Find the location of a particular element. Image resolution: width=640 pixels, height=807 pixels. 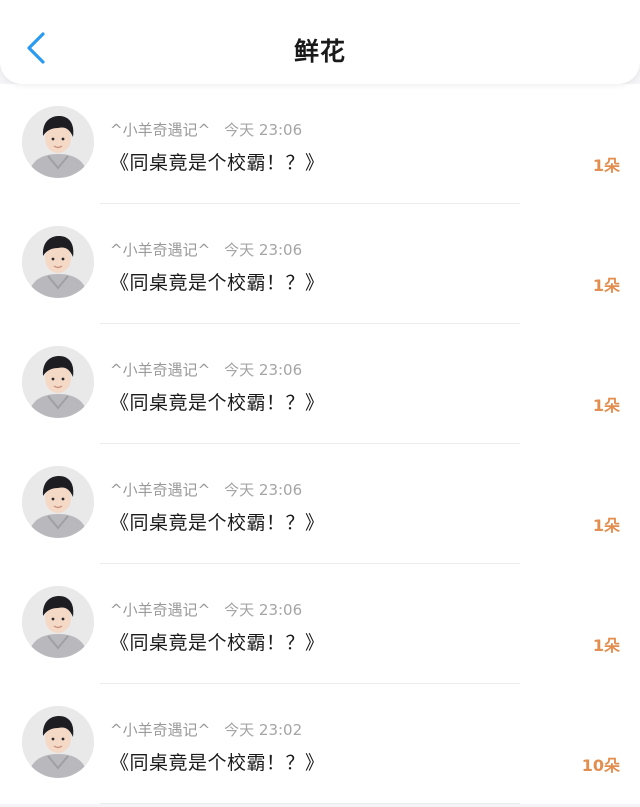

timestamp: 今天 23:02 is located at coordinates (263, 730).